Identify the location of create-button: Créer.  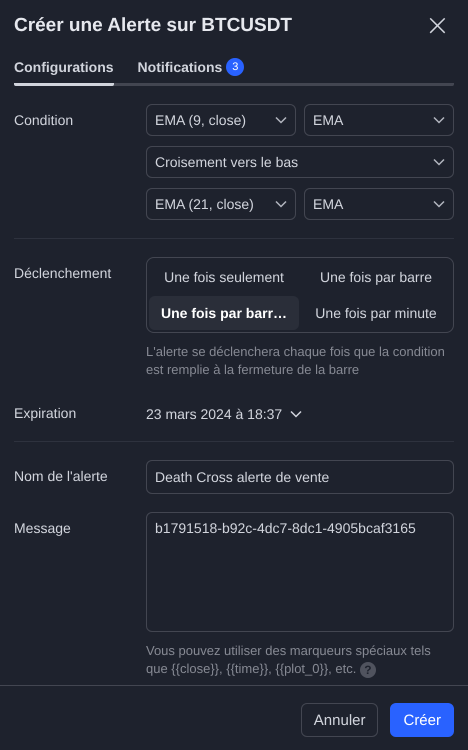
(422, 720).